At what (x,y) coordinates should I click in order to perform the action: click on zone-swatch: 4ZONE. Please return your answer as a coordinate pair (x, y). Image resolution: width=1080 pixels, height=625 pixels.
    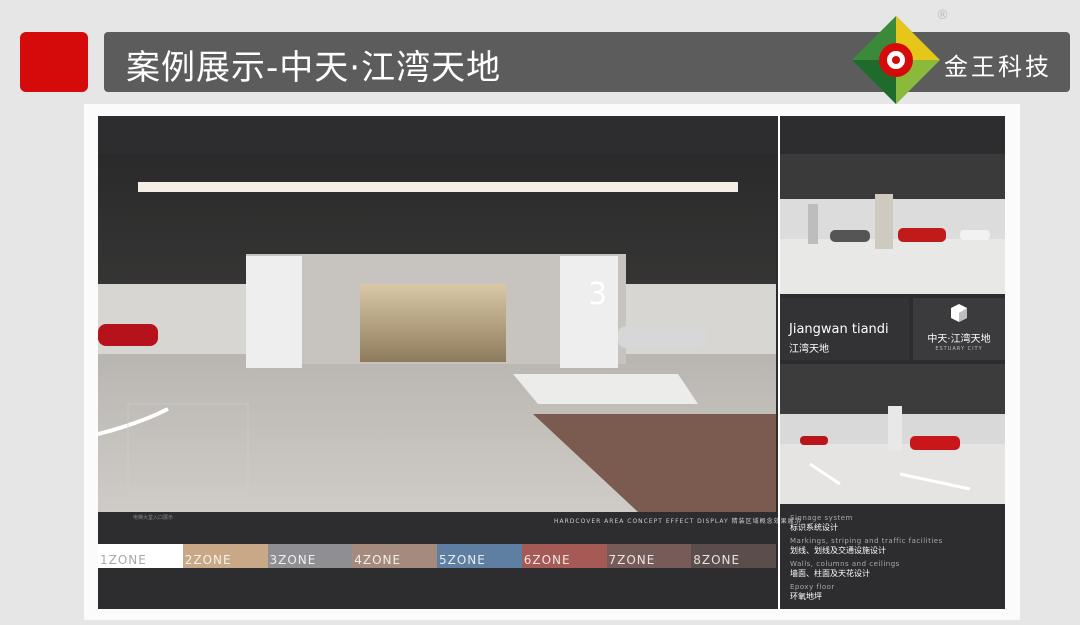
    Looking at the image, I should click on (394, 556).